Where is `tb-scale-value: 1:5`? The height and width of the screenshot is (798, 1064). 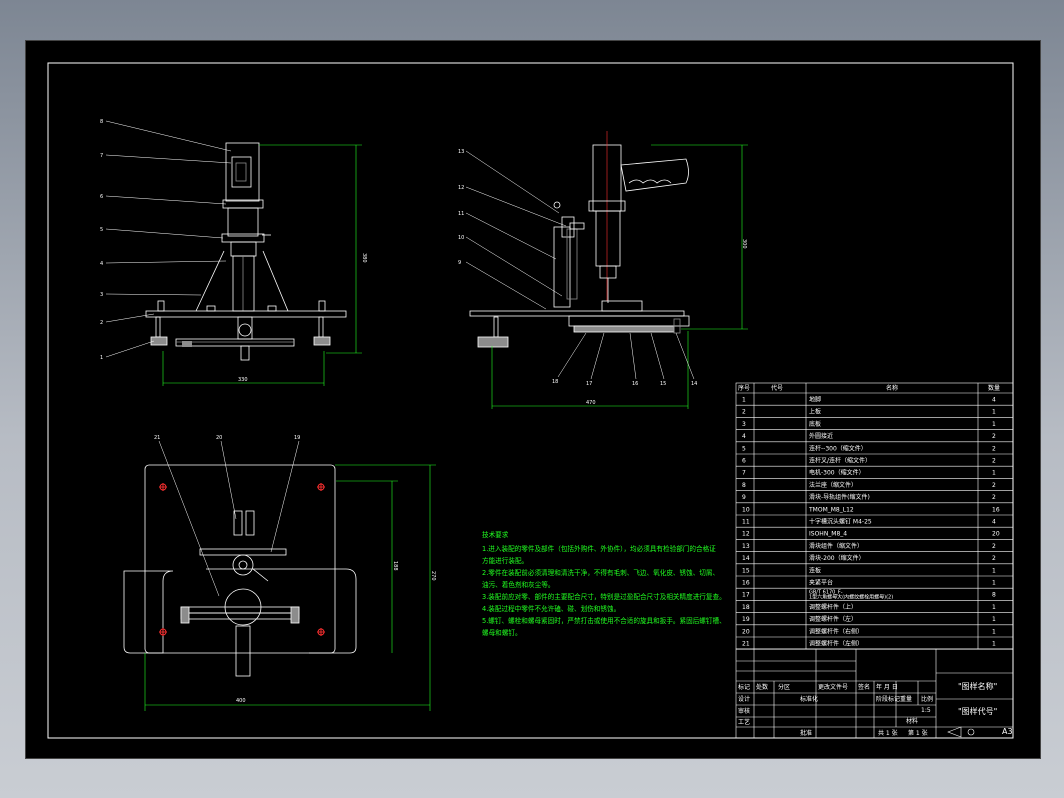 tb-scale-value: 1:5 is located at coordinates (926, 710).